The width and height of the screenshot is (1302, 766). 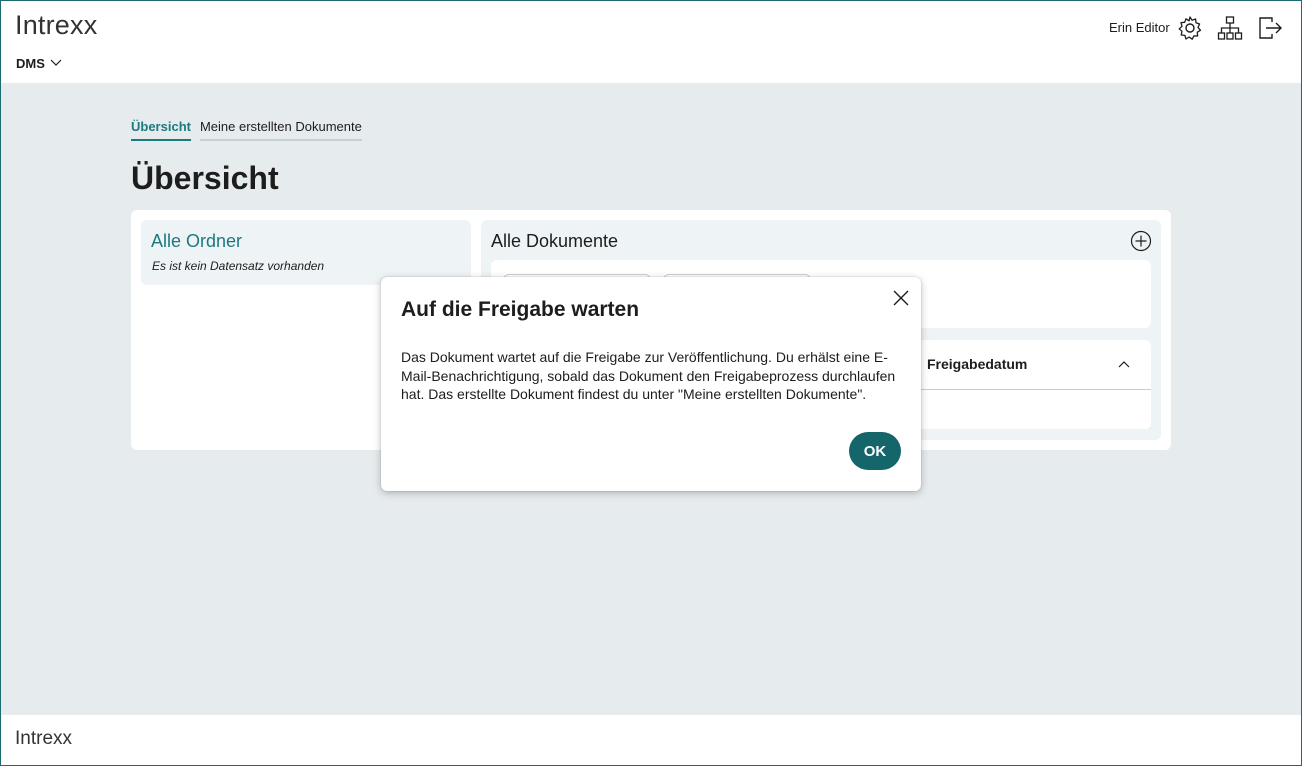 I want to click on header: Intrexx DMS Erin Editor, so click(x=651, y=41).